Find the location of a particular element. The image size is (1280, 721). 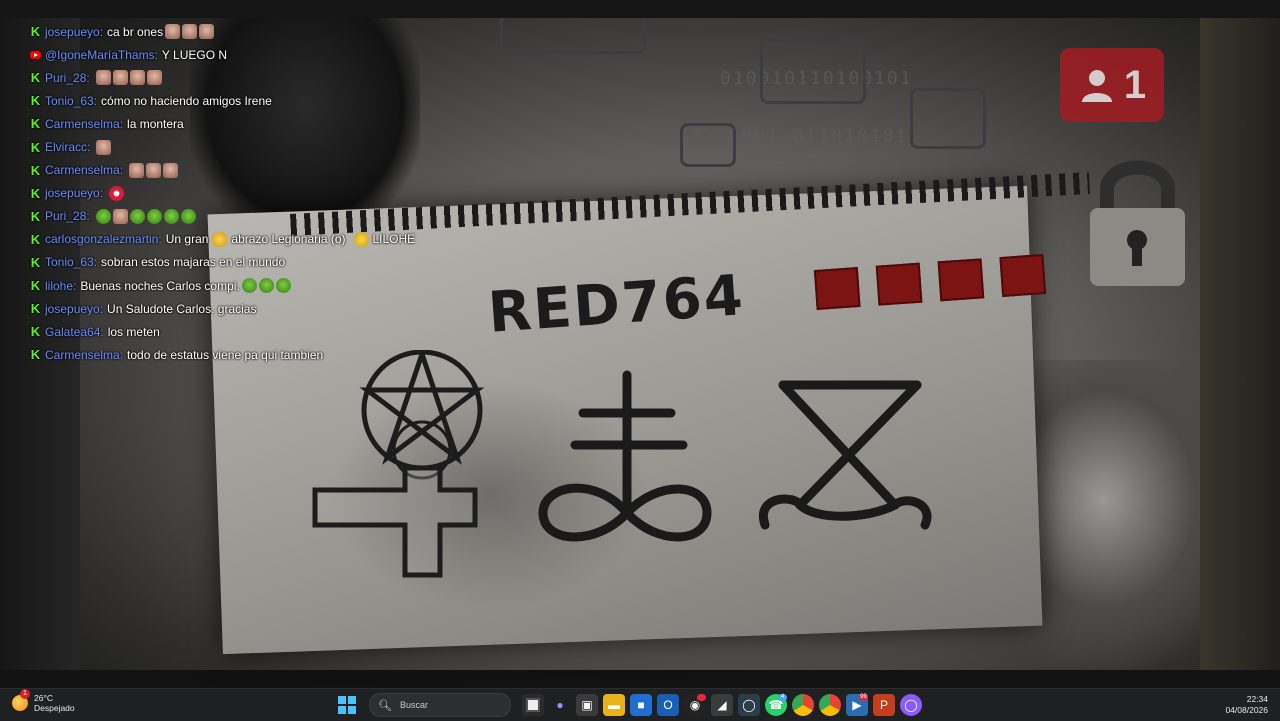

chat-username: lilohe: is located at coordinates (60, 286).